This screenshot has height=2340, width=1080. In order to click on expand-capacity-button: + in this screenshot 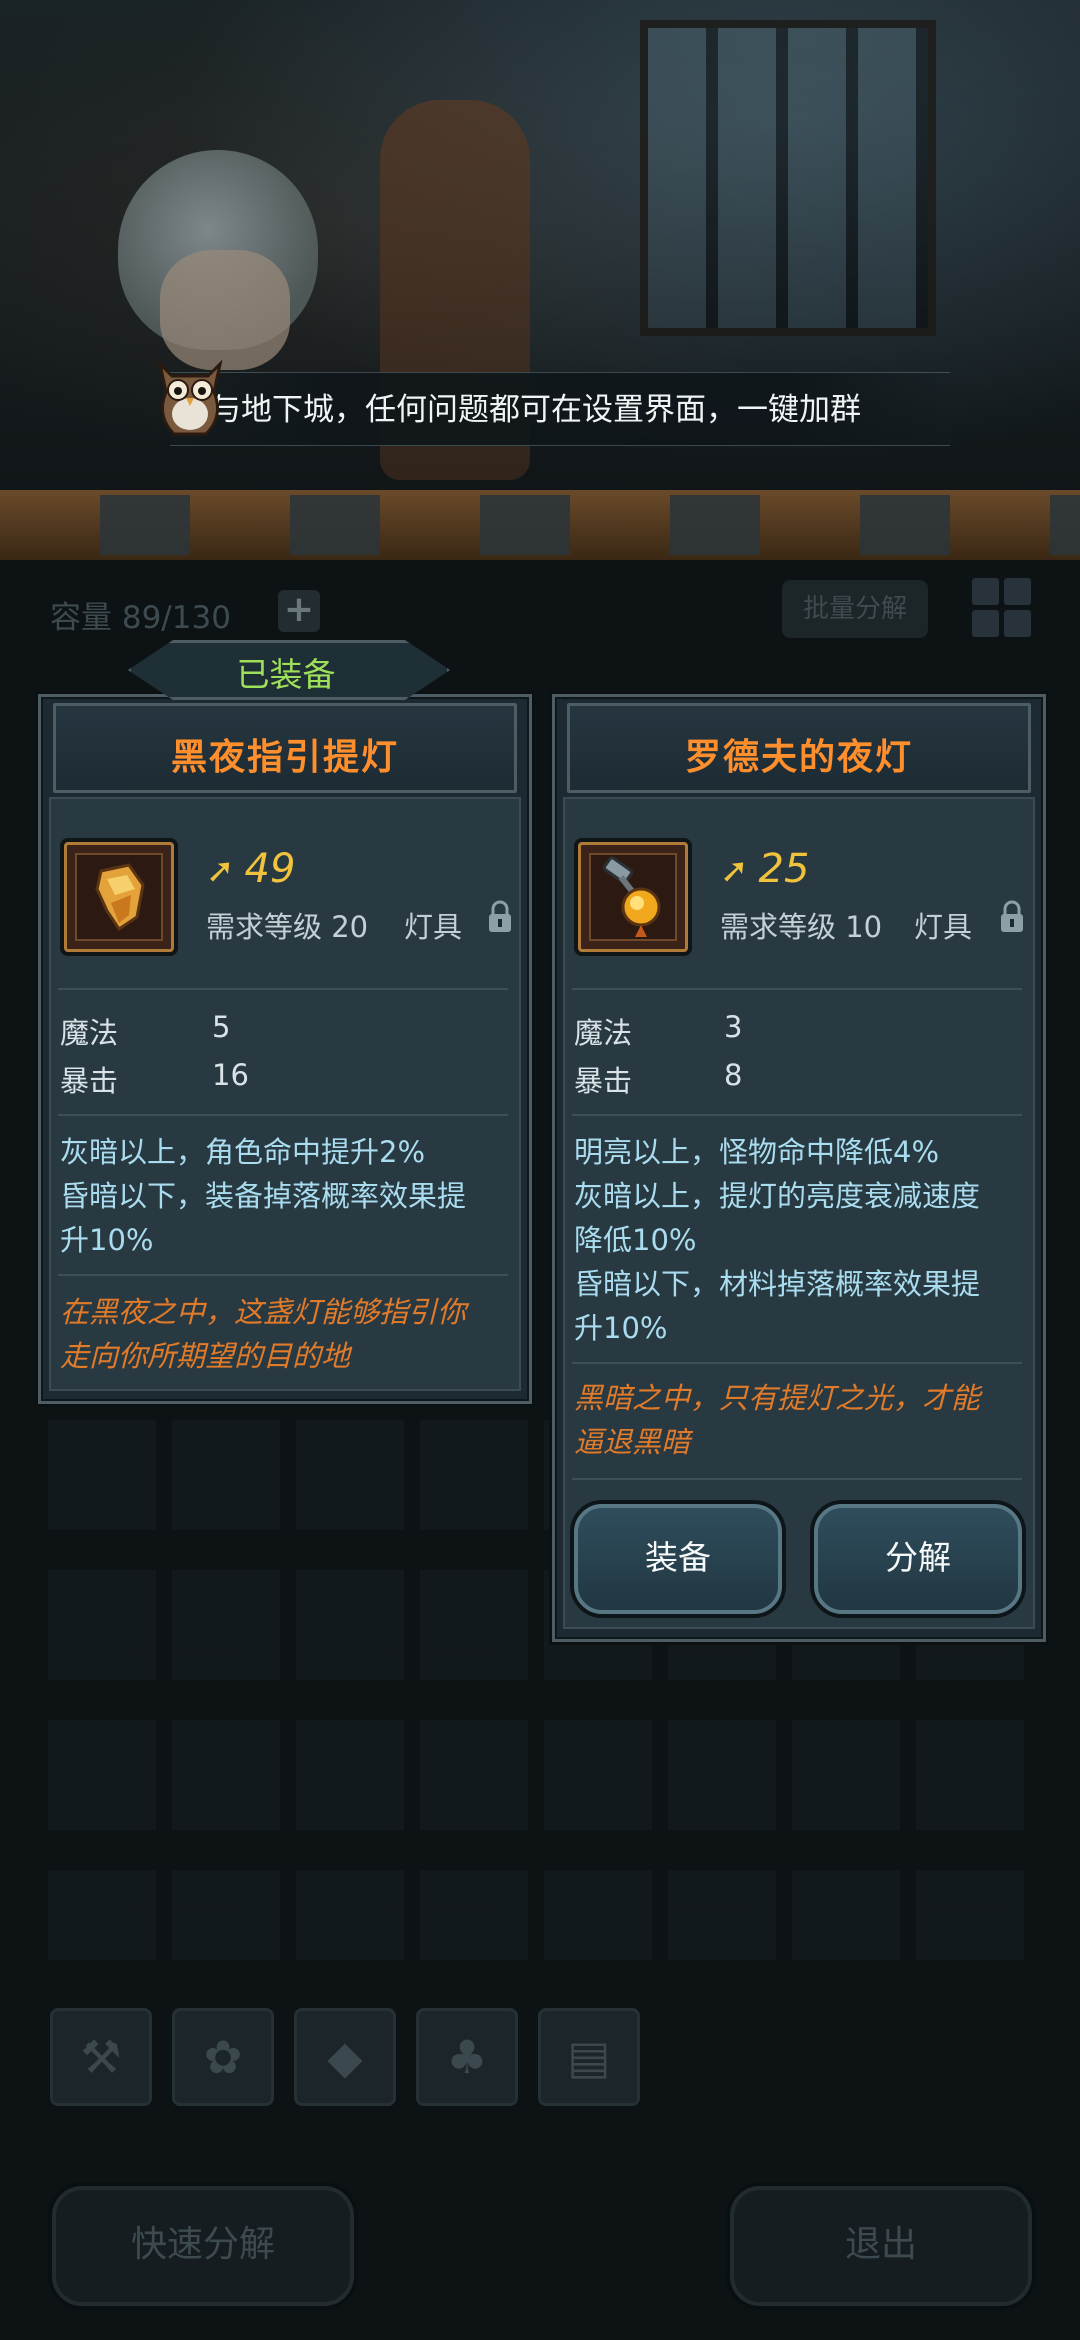, I will do `click(299, 611)`.